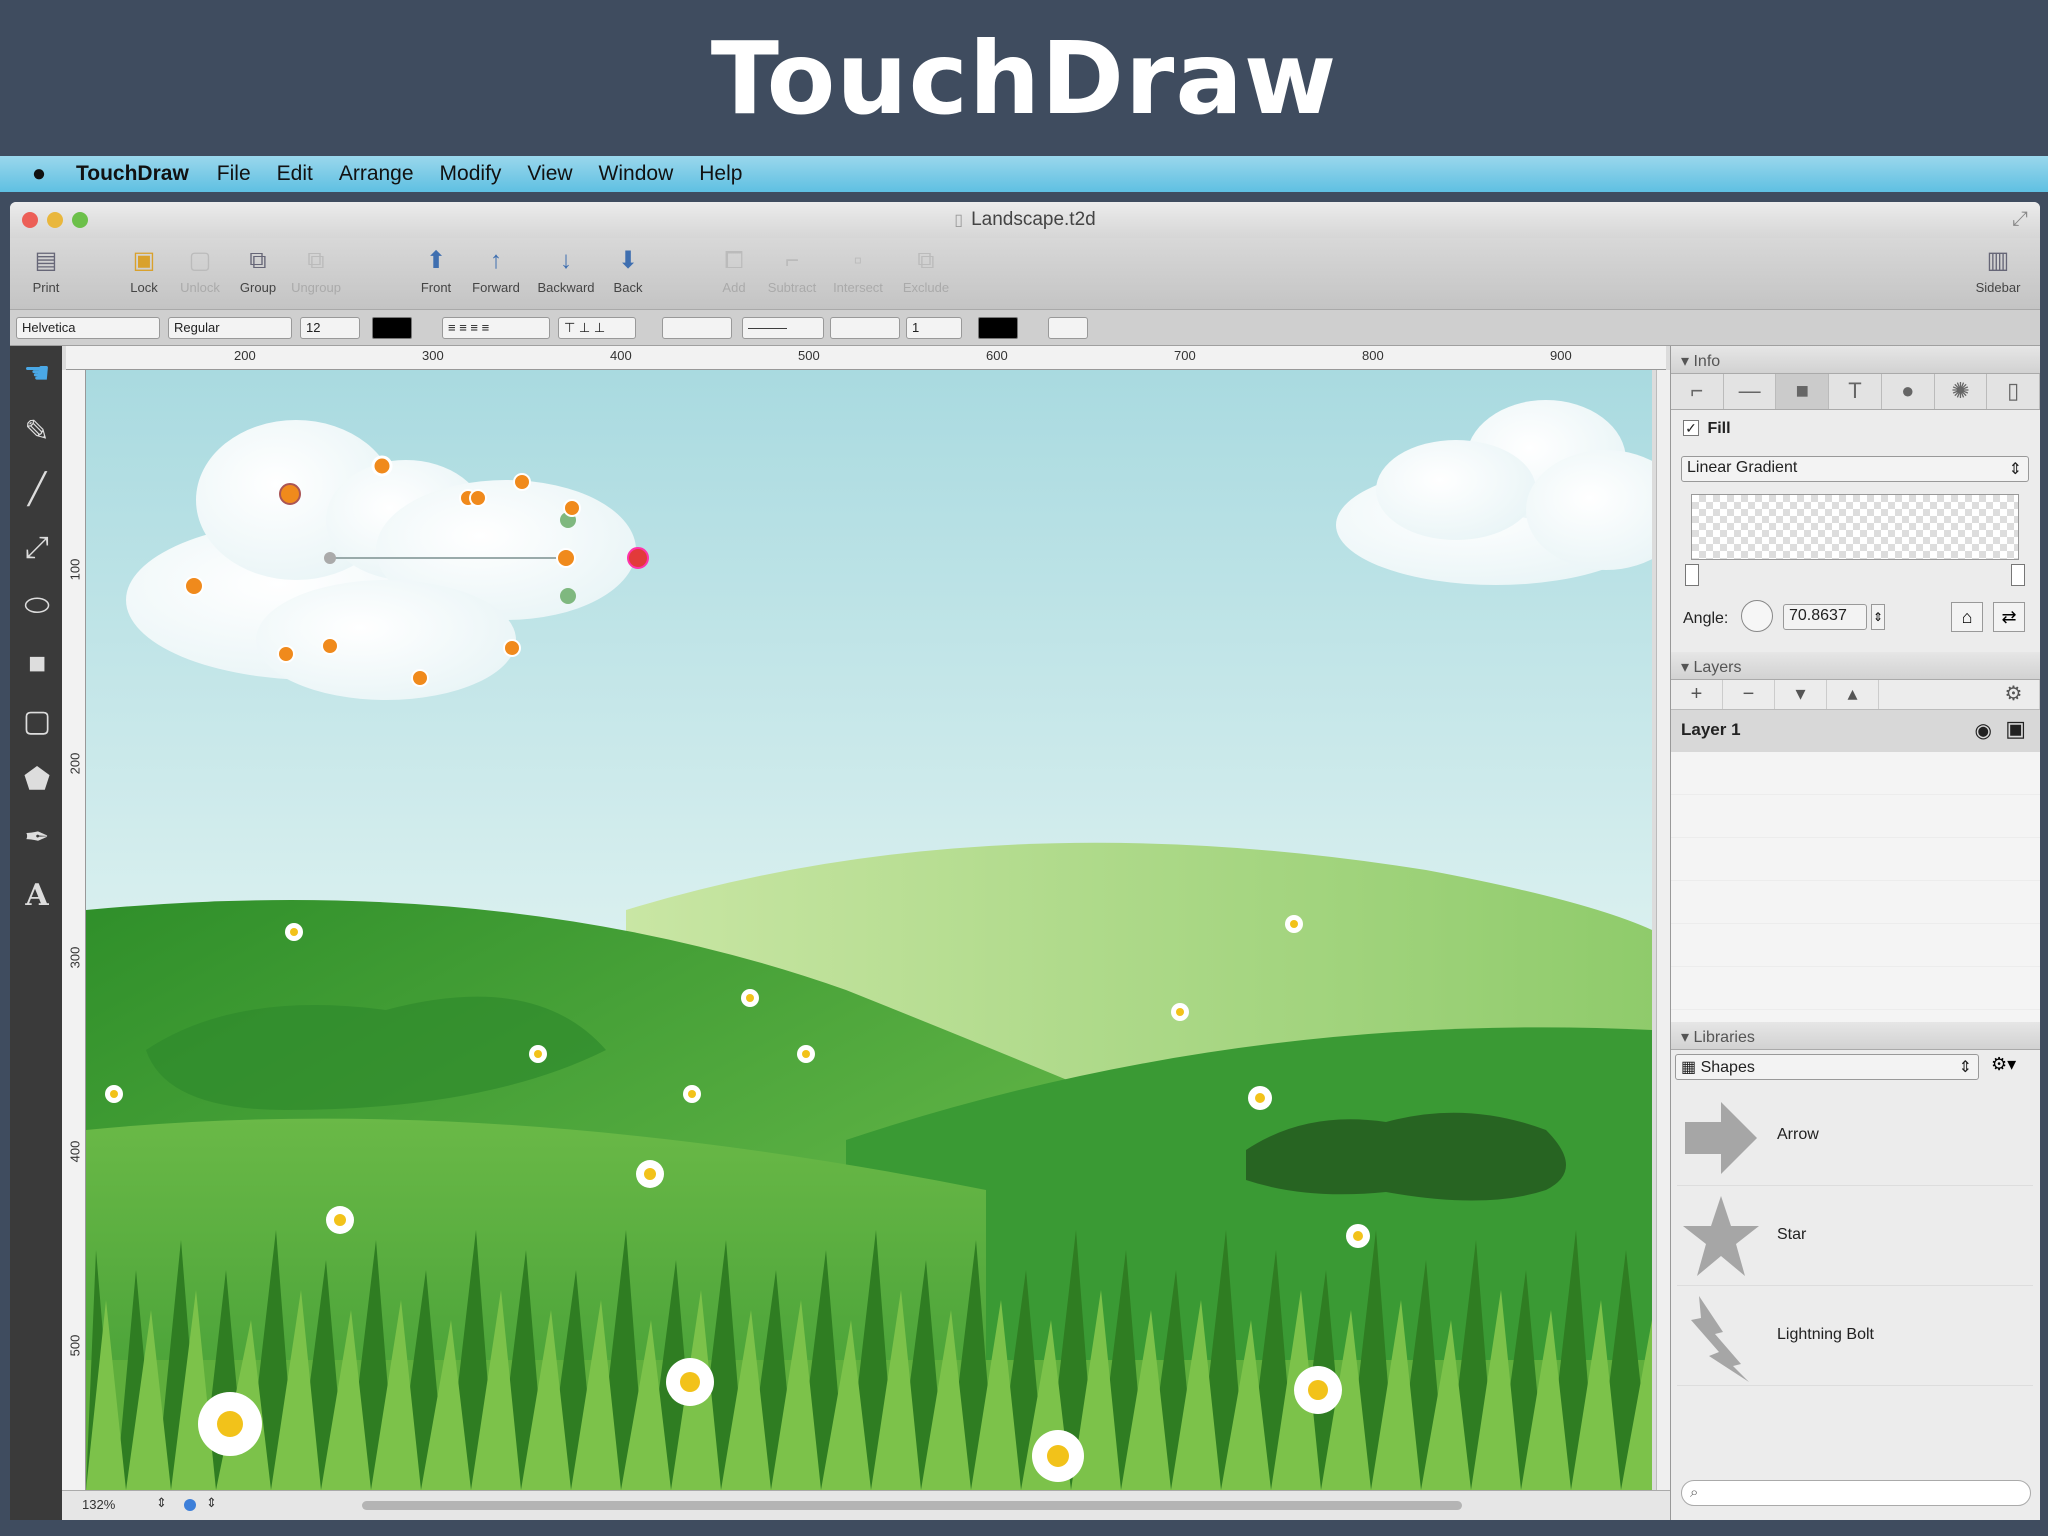  I want to click on font-family-select: Helvetica, so click(88, 328).